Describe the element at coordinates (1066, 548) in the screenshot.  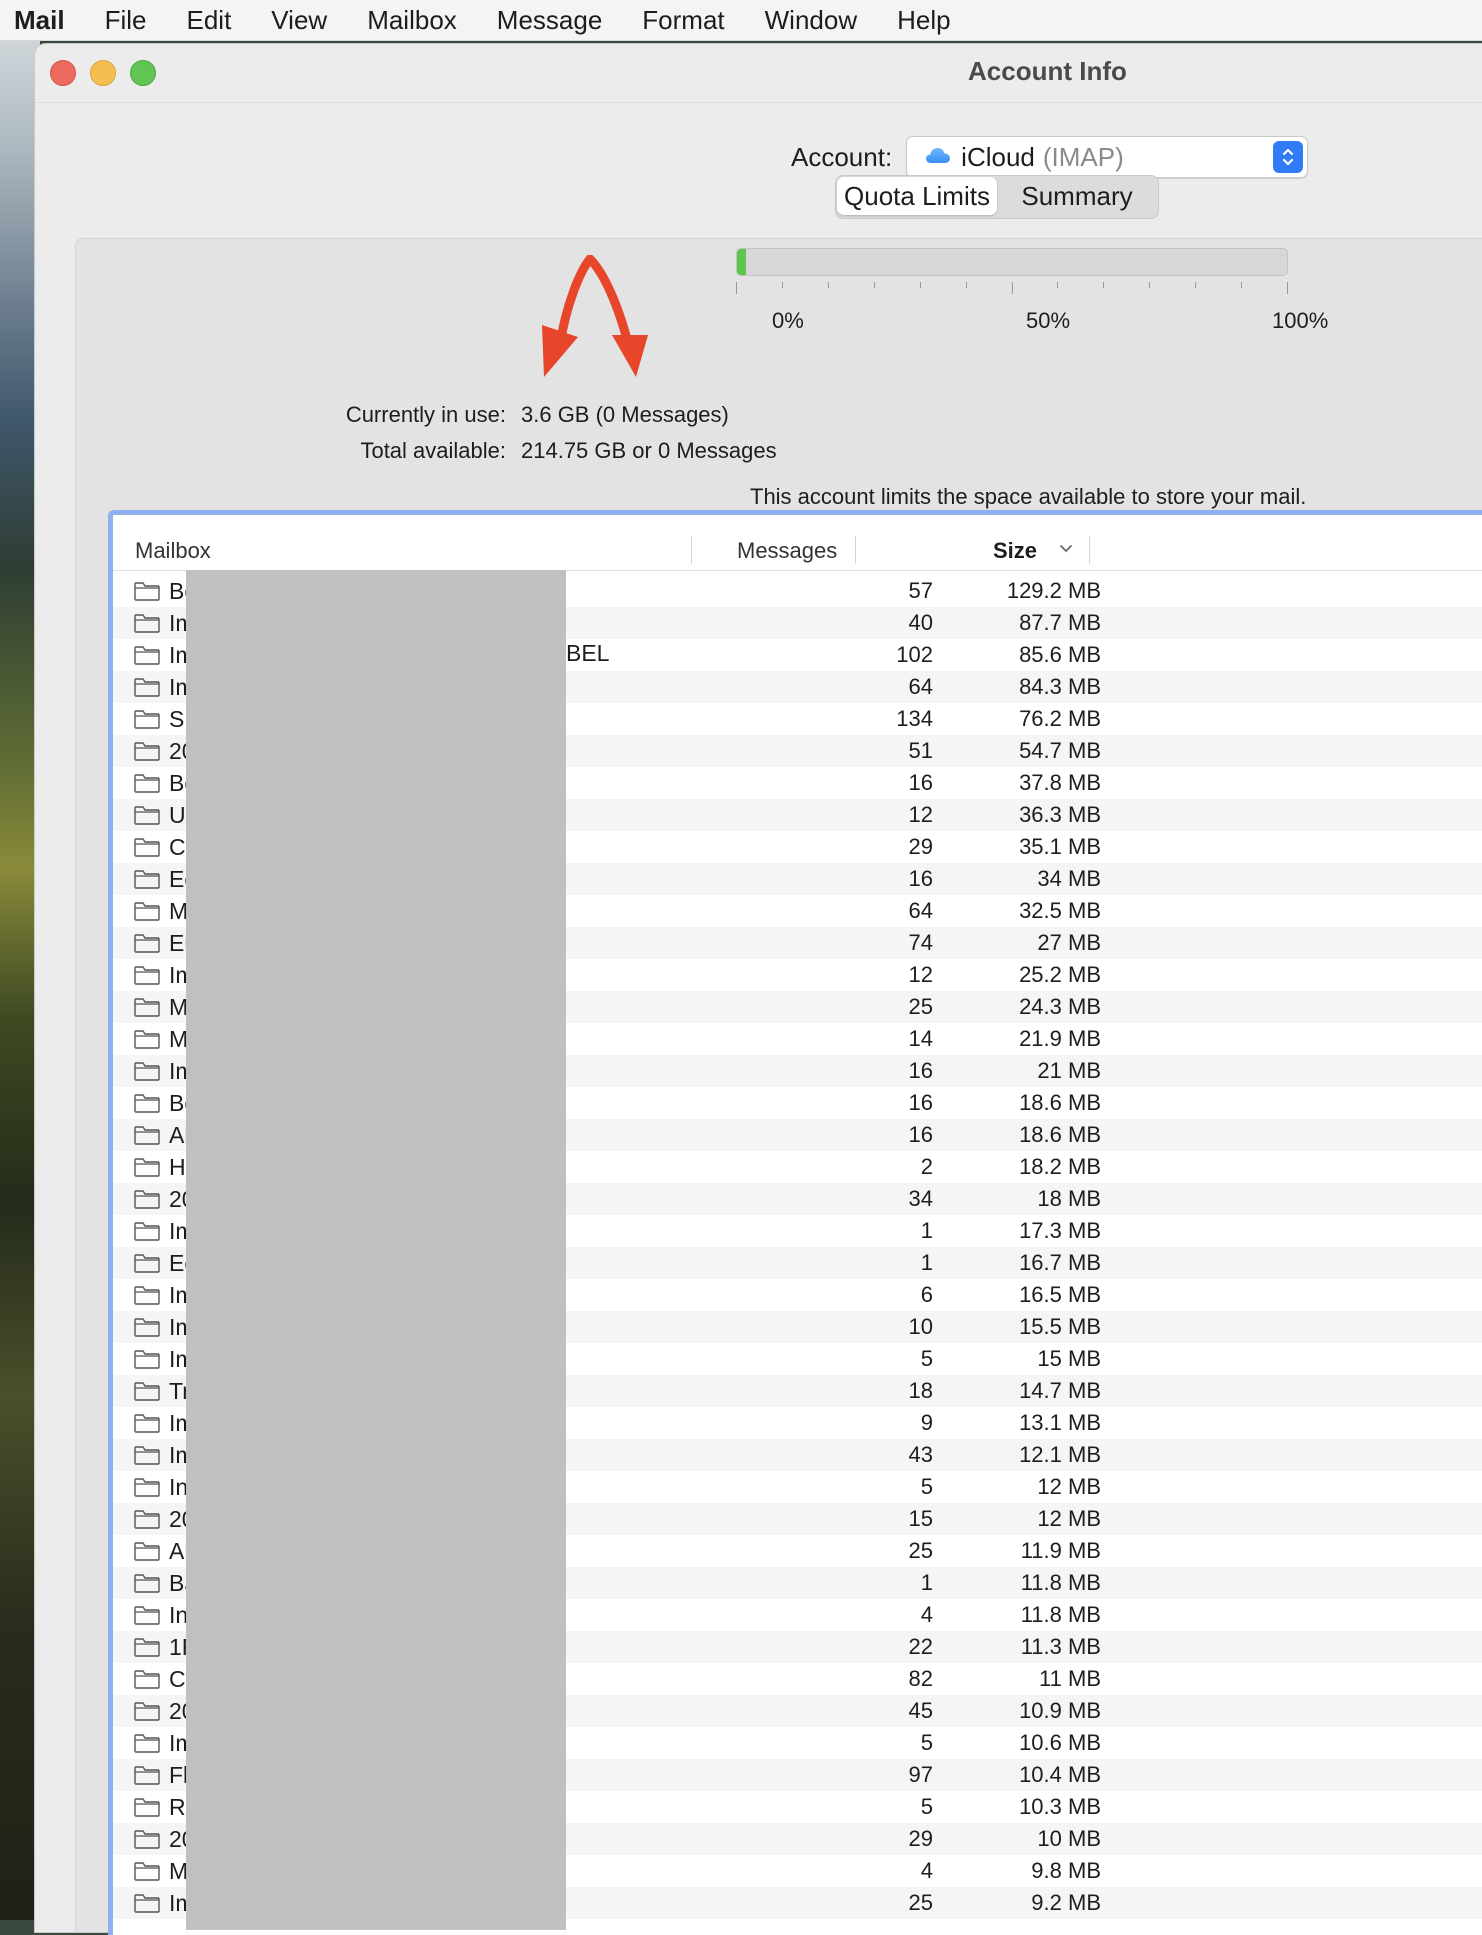
I see `sort-descending-icon` at that location.